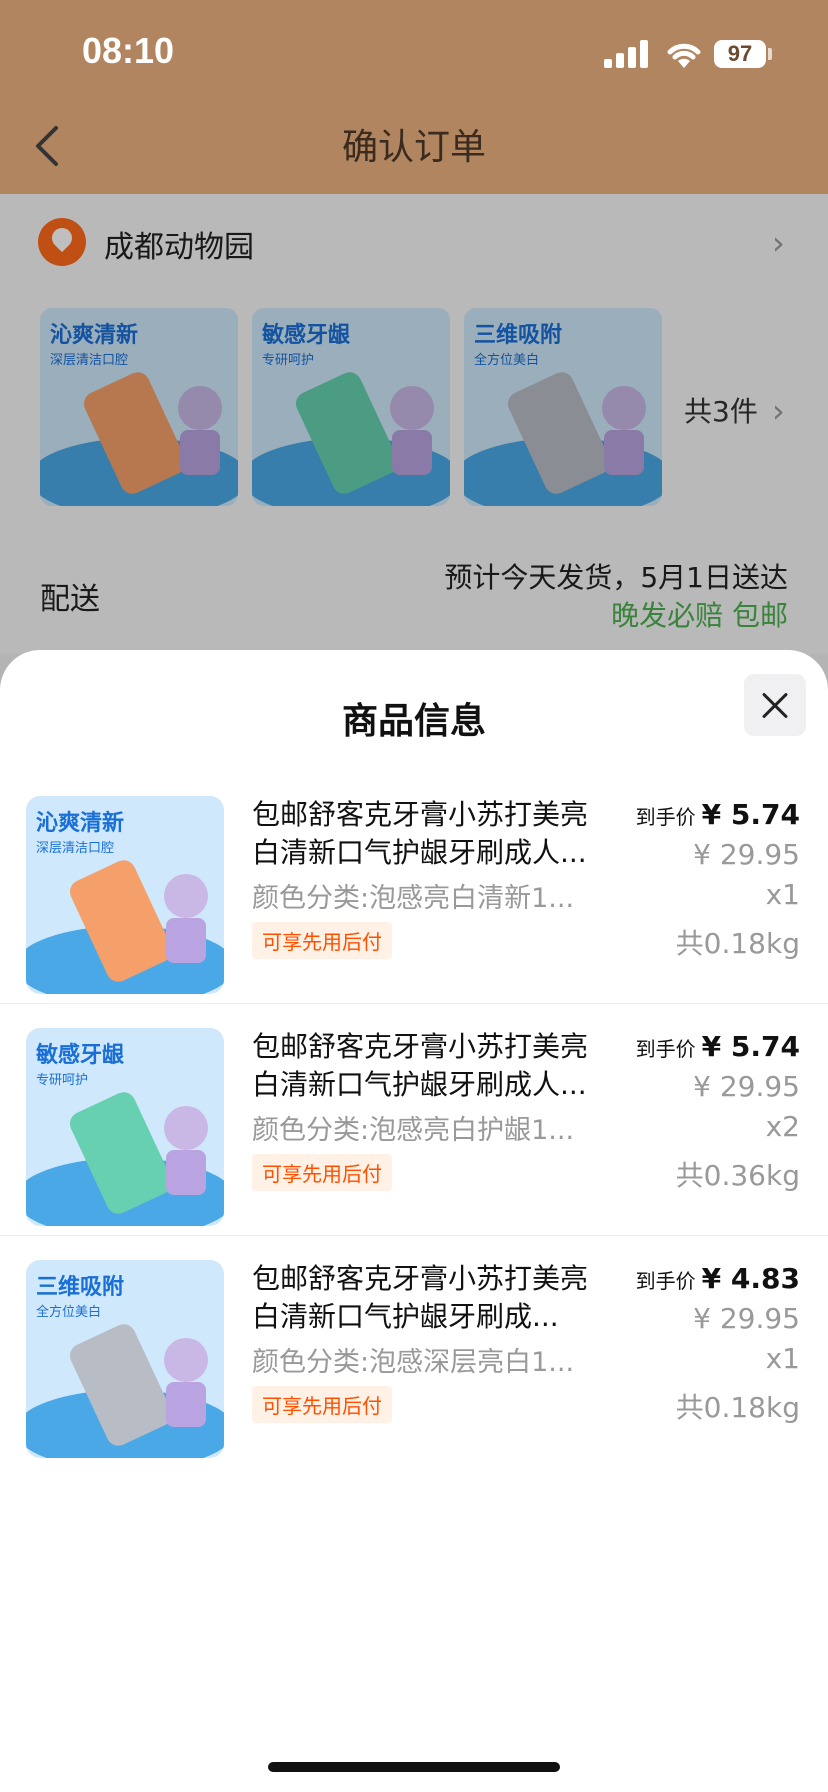 The image size is (828, 1792). What do you see at coordinates (413, 721) in the screenshot?
I see `sheet-title: 商品信息` at bounding box center [413, 721].